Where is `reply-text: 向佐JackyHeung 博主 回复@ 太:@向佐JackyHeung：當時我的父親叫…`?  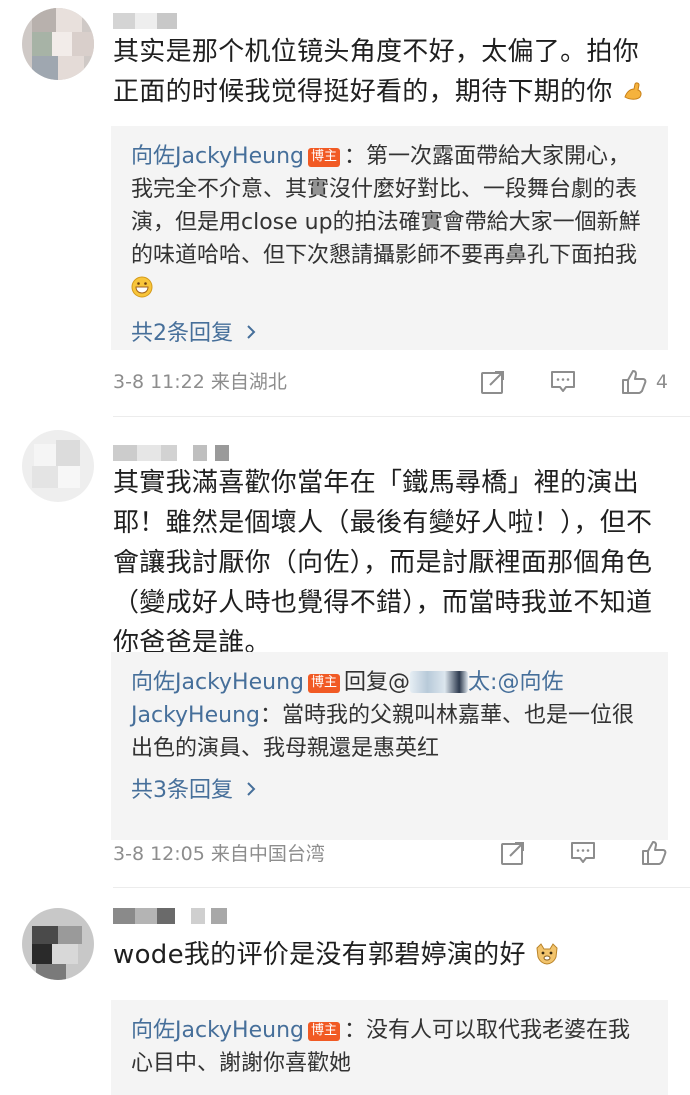
reply-text: 向佐JackyHeung 博主 回复@ 太:@向佐JackyHeung：當時我的父親叫… is located at coordinates (383, 715).